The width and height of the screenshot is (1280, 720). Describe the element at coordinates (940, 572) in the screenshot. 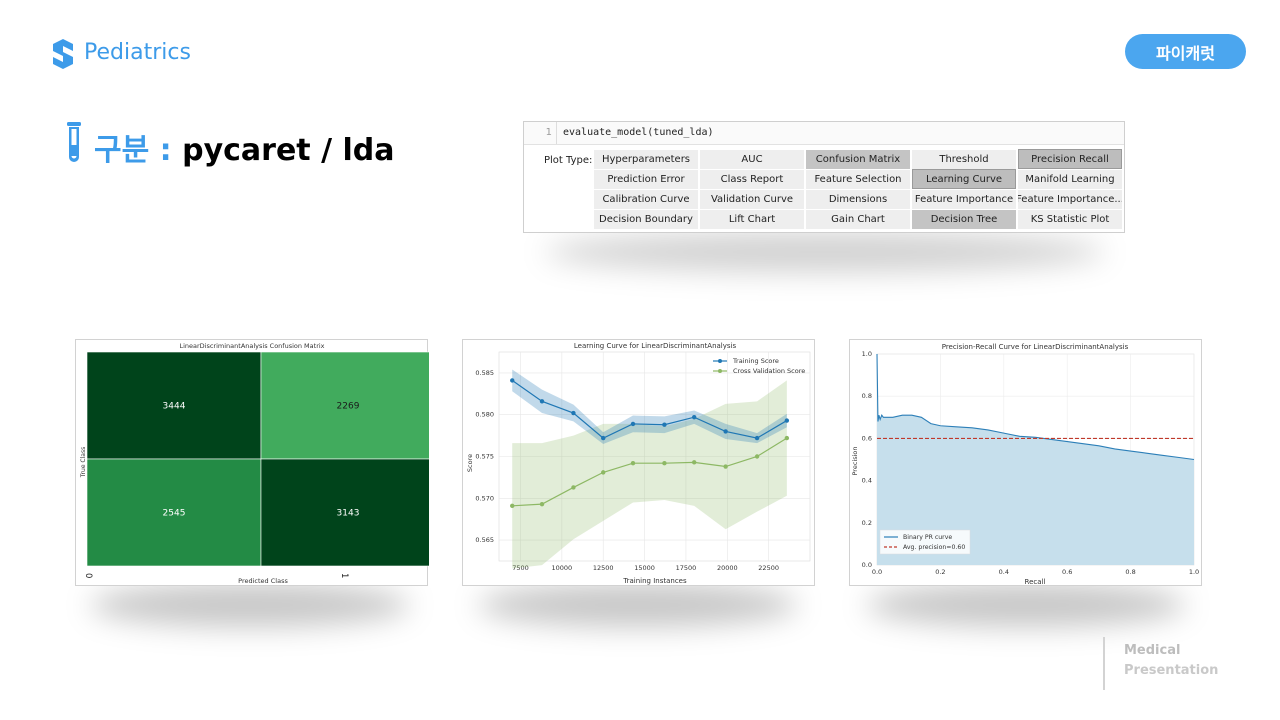

I see `pr-x-tick: 0.2` at that location.